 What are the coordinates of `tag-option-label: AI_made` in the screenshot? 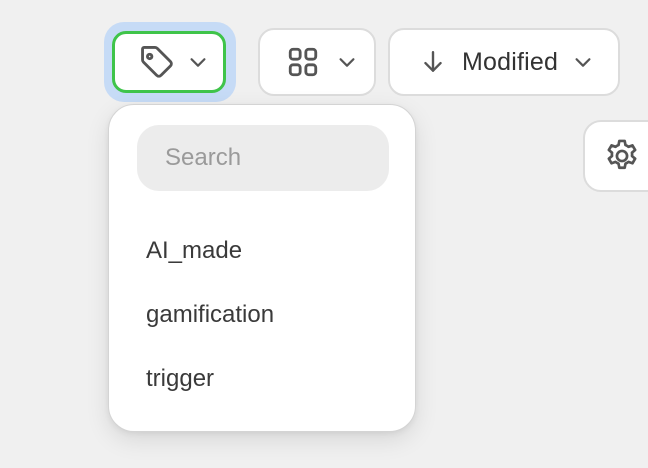 It's located at (194, 250).